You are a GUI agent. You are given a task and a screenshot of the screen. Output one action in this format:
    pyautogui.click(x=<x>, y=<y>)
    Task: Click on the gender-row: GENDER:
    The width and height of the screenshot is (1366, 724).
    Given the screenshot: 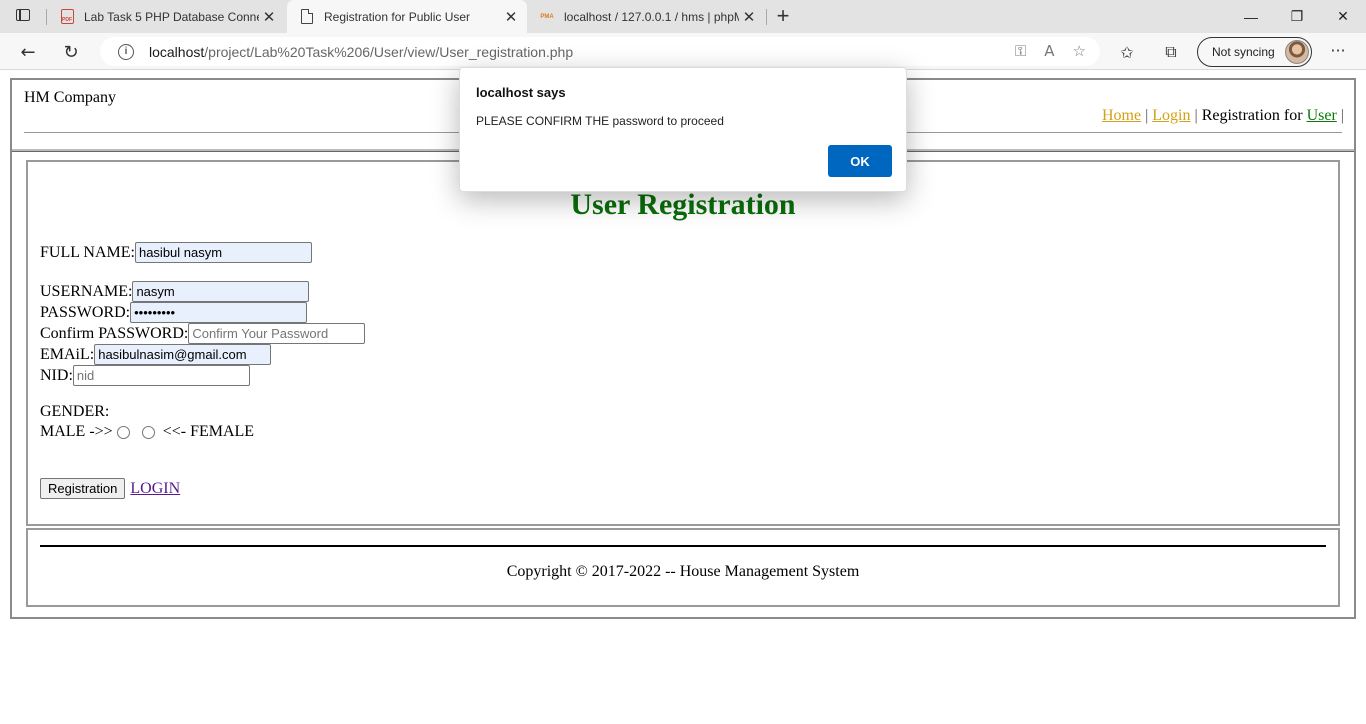 What is the action you would take?
    pyautogui.click(x=74, y=412)
    